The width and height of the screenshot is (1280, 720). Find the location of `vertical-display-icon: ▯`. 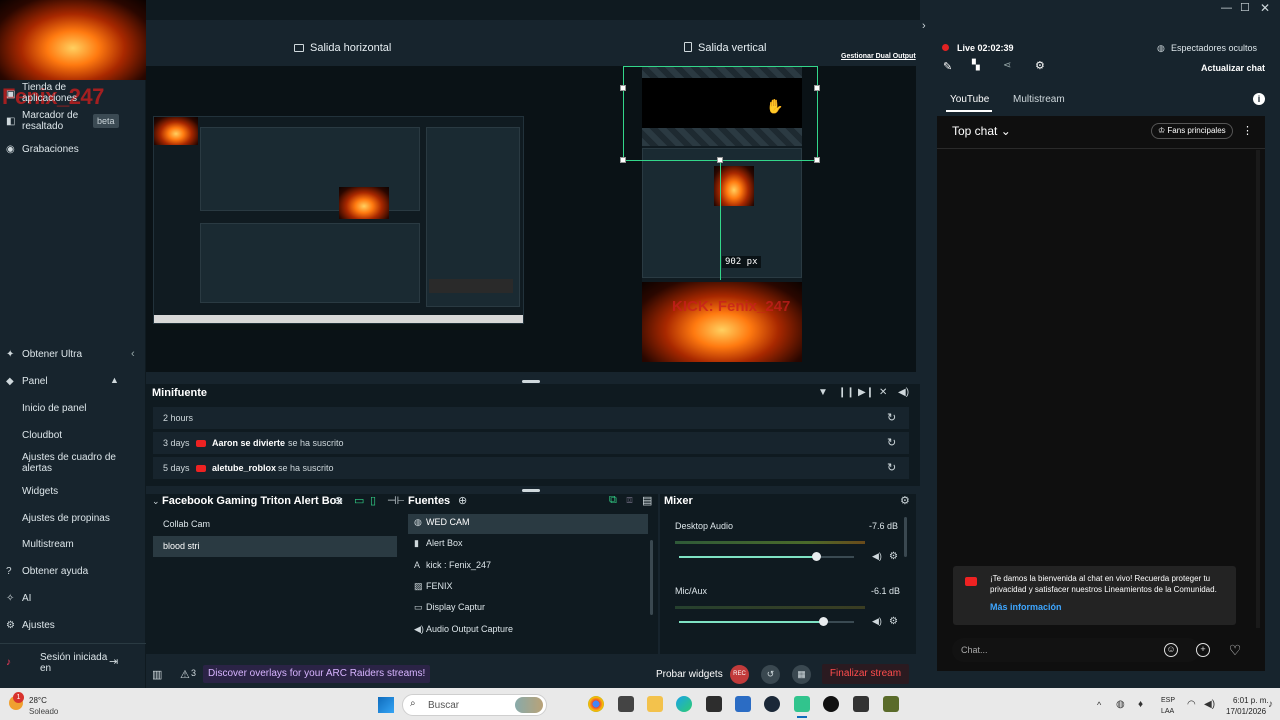

vertical-display-icon: ▯ is located at coordinates (373, 500).